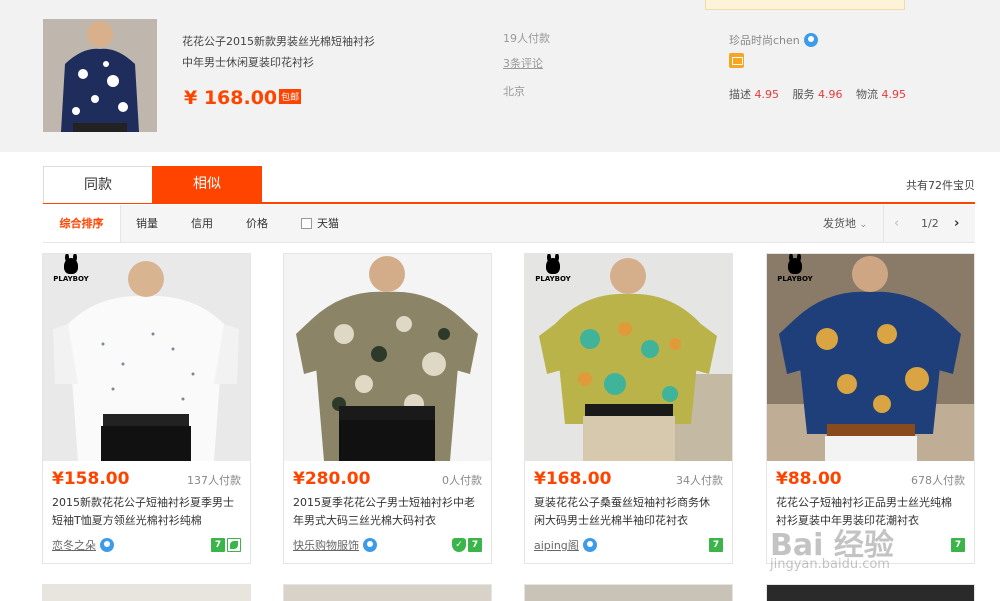 This screenshot has width=1000, height=601. What do you see at coordinates (863, 225) in the screenshot?
I see `chevron-down-icon: ⌄` at bounding box center [863, 225].